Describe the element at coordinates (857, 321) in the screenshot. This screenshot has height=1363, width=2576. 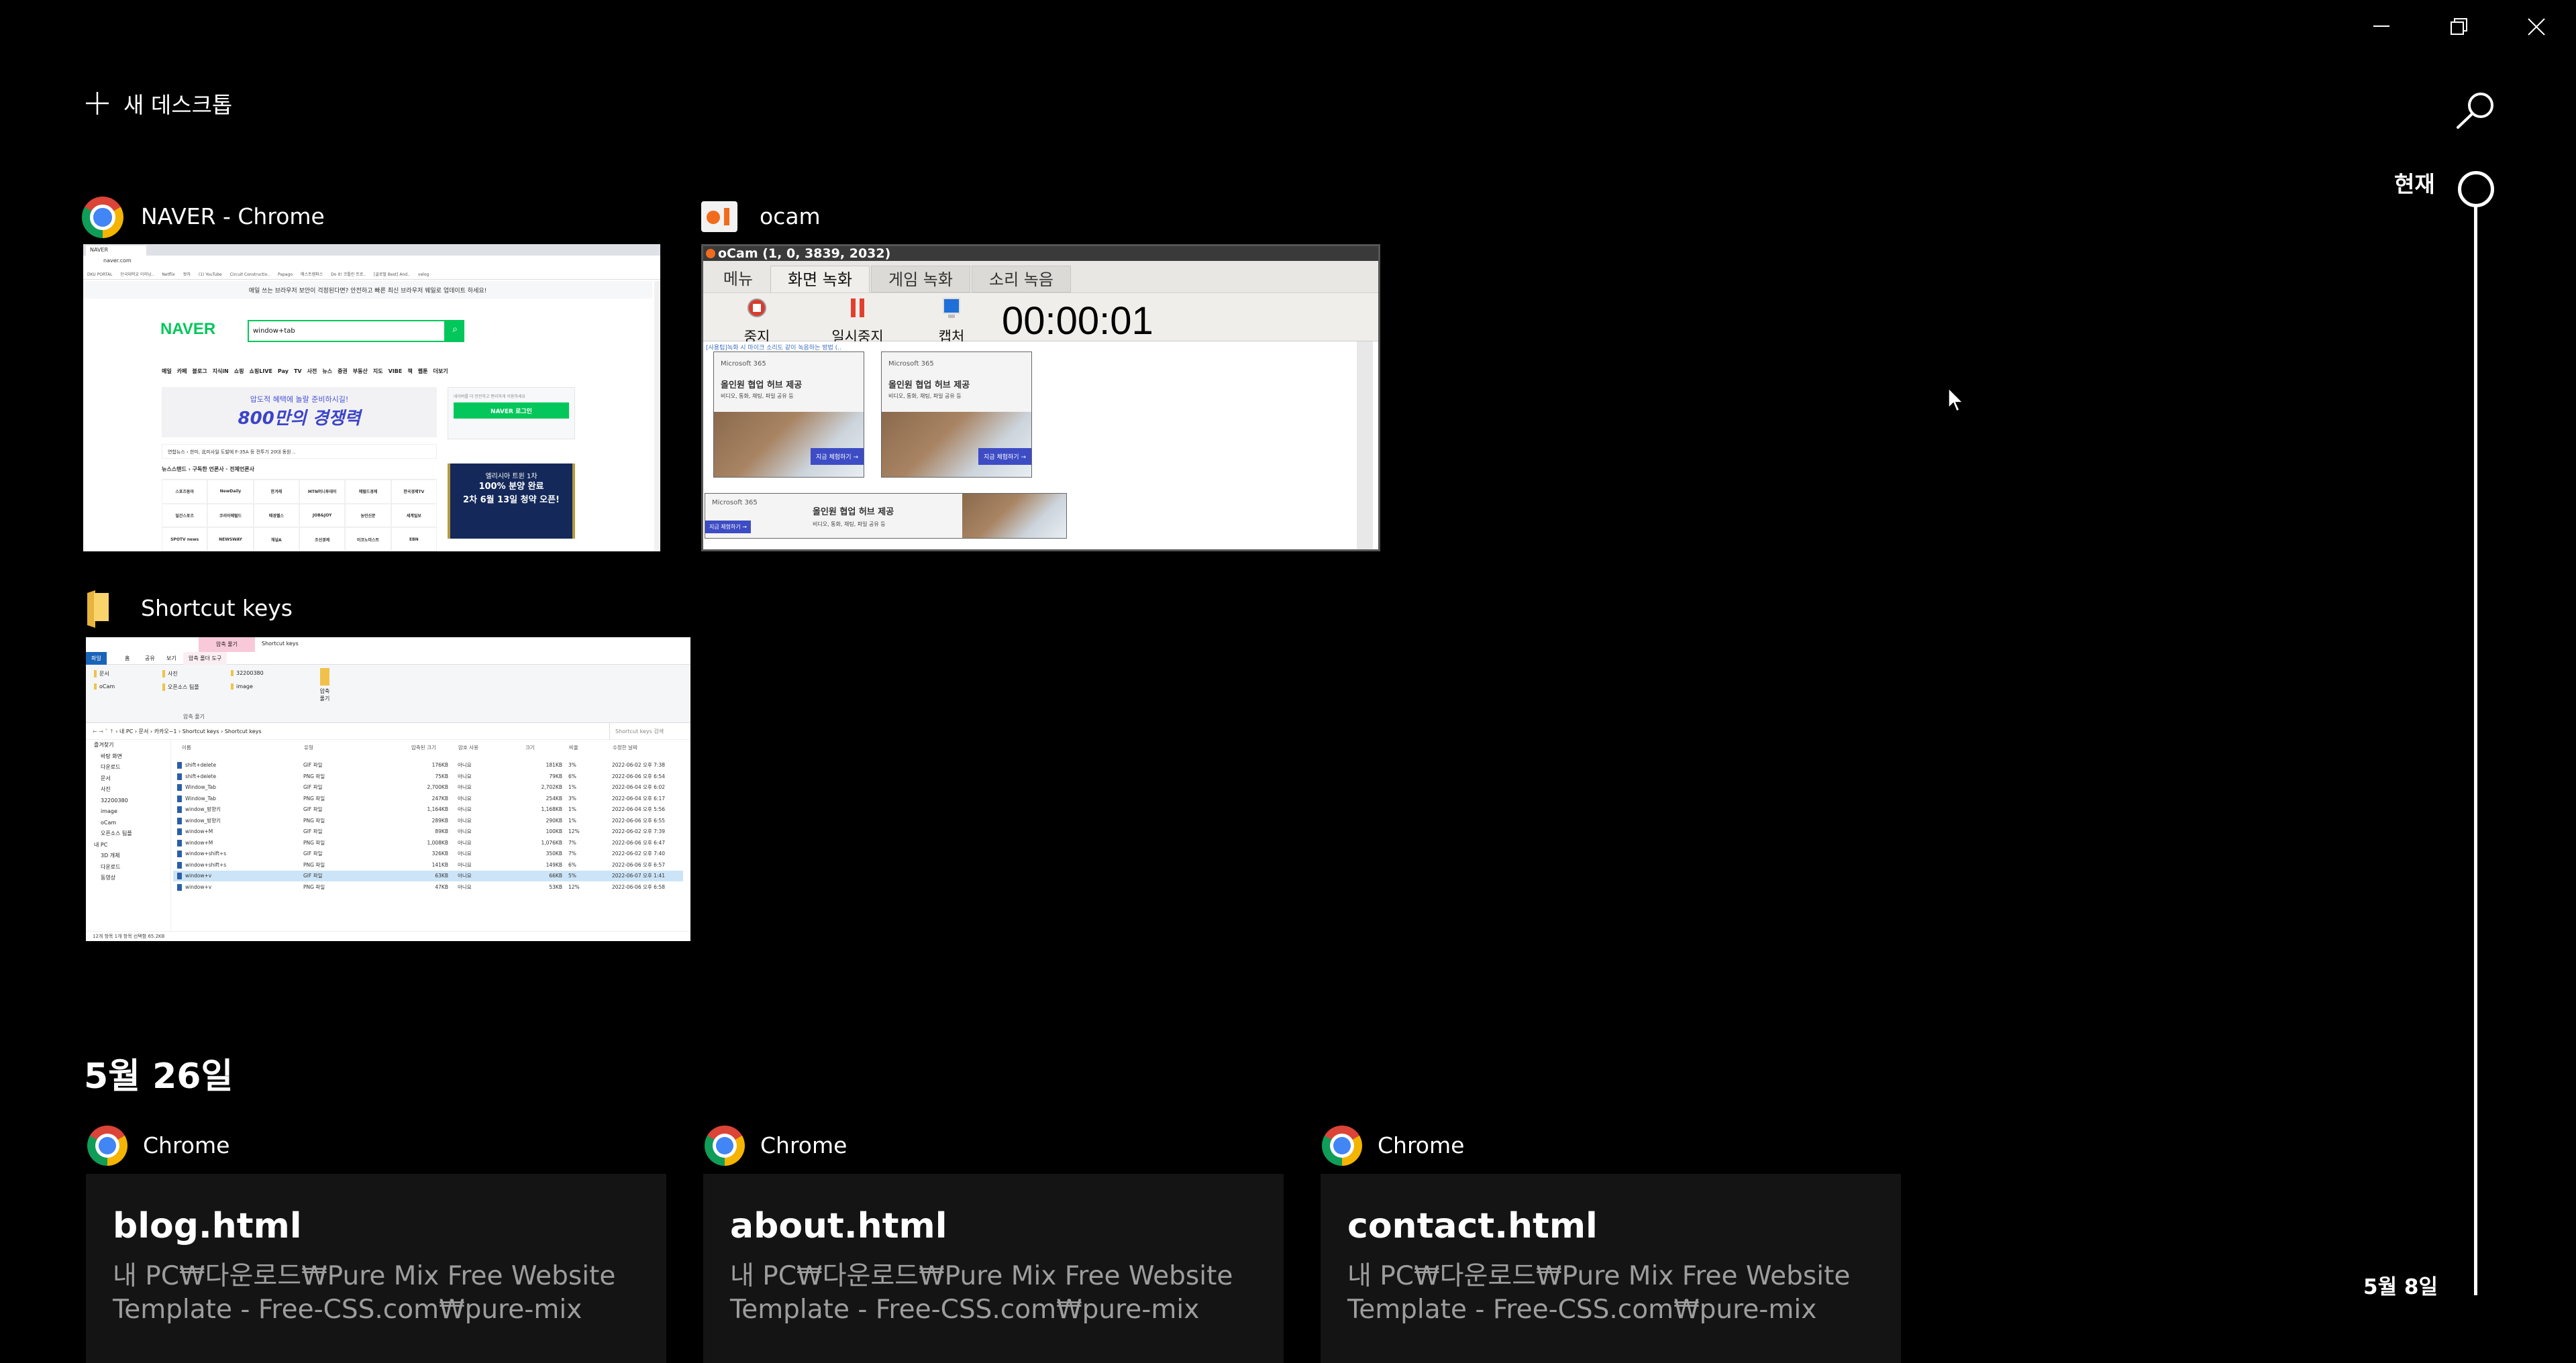
I see `pause-button: 일시중지` at that location.